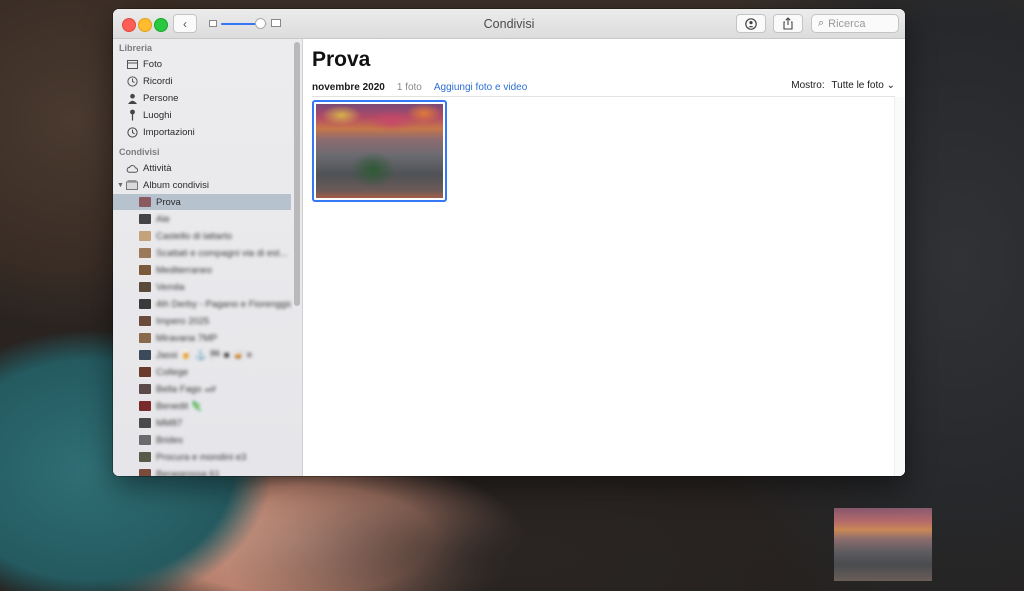 The height and width of the screenshot is (591, 1024). What do you see at coordinates (202, 98) in the screenshot?
I see `sidebar-item-people: Persone` at bounding box center [202, 98].